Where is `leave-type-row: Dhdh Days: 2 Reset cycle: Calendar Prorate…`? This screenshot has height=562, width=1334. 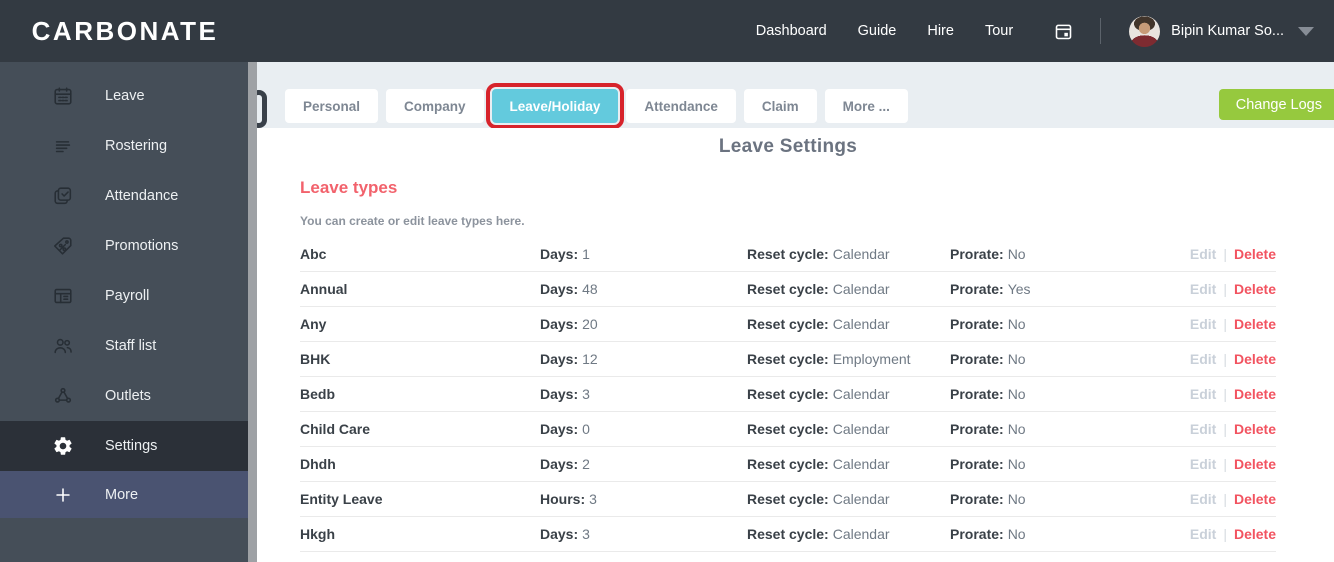 leave-type-row: Dhdh Days: 2 Reset cycle: Calendar Prorate… is located at coordinates (788, 464).